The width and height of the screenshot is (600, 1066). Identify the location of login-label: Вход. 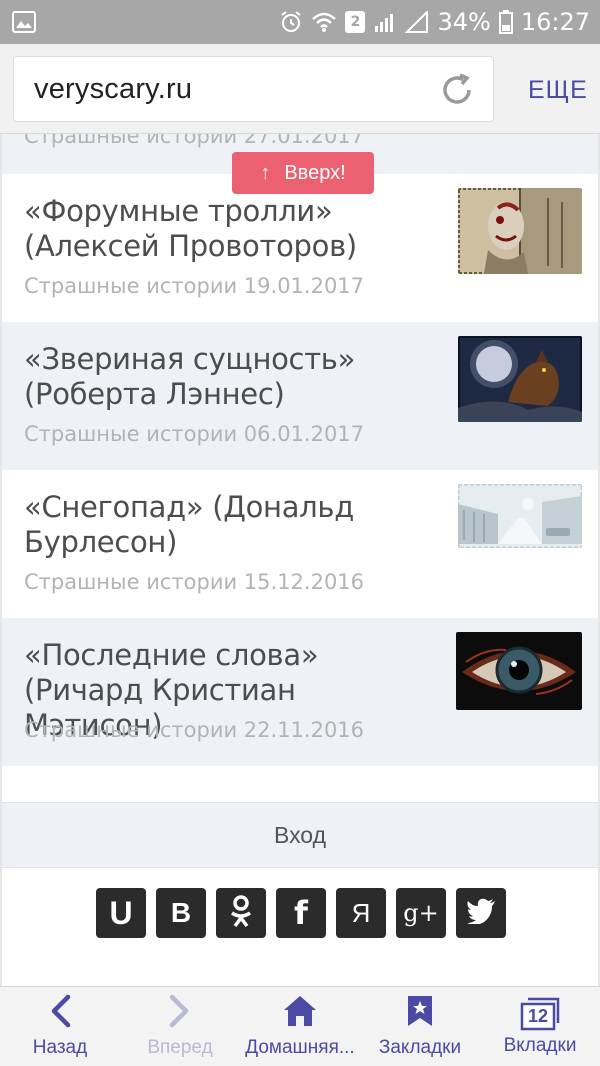
(300, 834).